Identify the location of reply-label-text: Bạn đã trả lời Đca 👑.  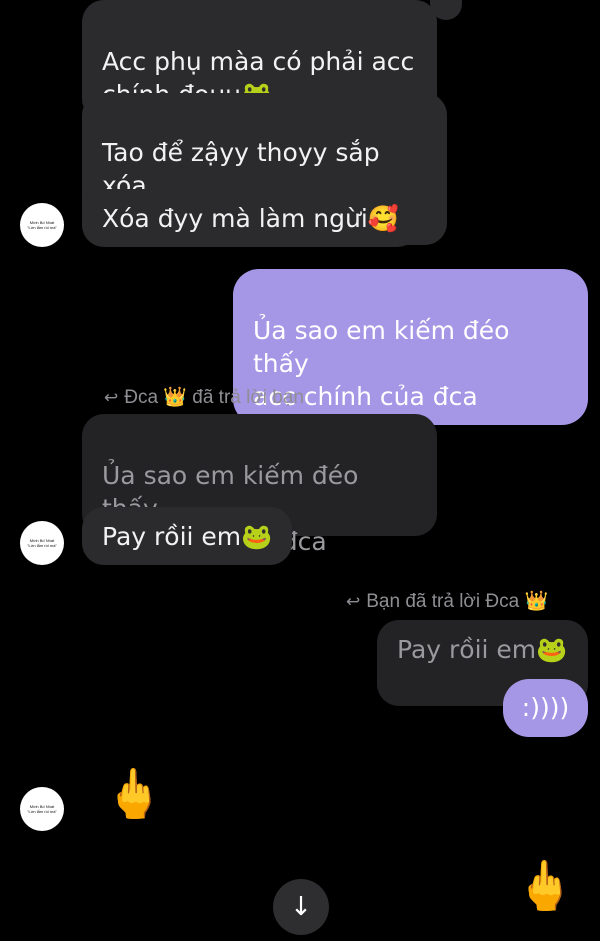
(457, 601).